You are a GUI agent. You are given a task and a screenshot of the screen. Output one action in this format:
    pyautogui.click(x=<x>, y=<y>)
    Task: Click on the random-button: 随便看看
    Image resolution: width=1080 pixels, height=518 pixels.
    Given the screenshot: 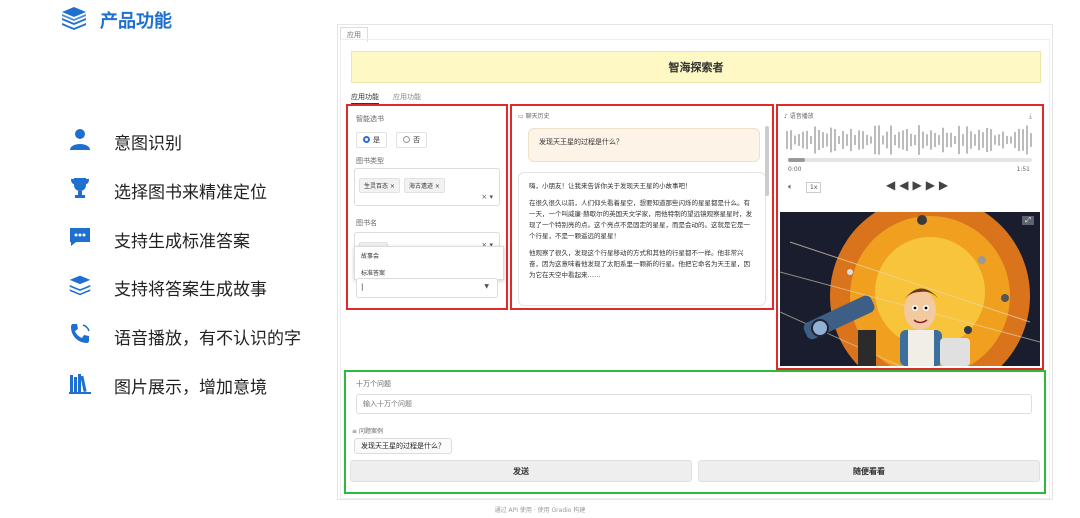 What is the action you would take?
    pyautogui.click(x=869, y=471)
    